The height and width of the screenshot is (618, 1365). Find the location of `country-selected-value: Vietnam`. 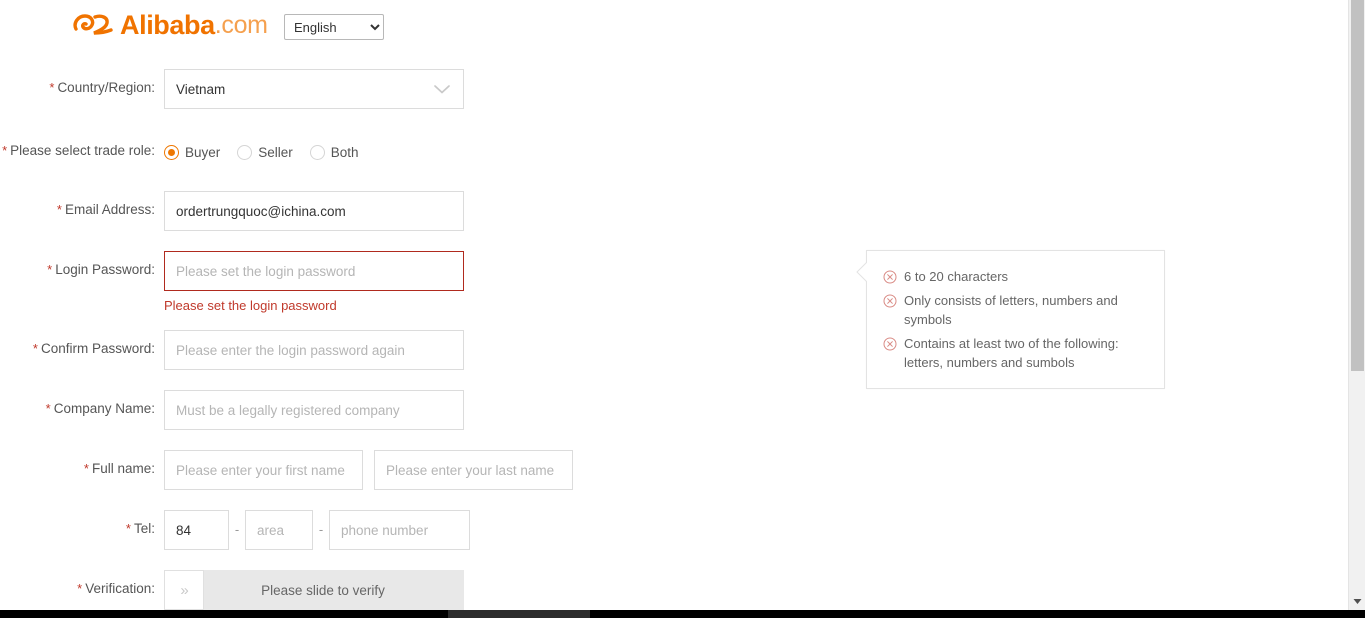

country-selected-value: Vietnam is located at coordinates (201, 89).